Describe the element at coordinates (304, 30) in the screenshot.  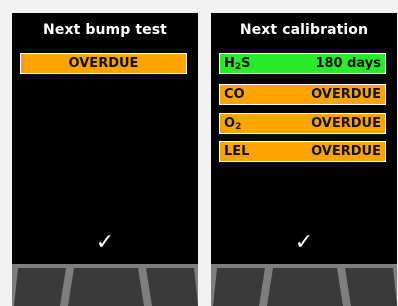
I see `calibration-title: Next calibration` at that location.